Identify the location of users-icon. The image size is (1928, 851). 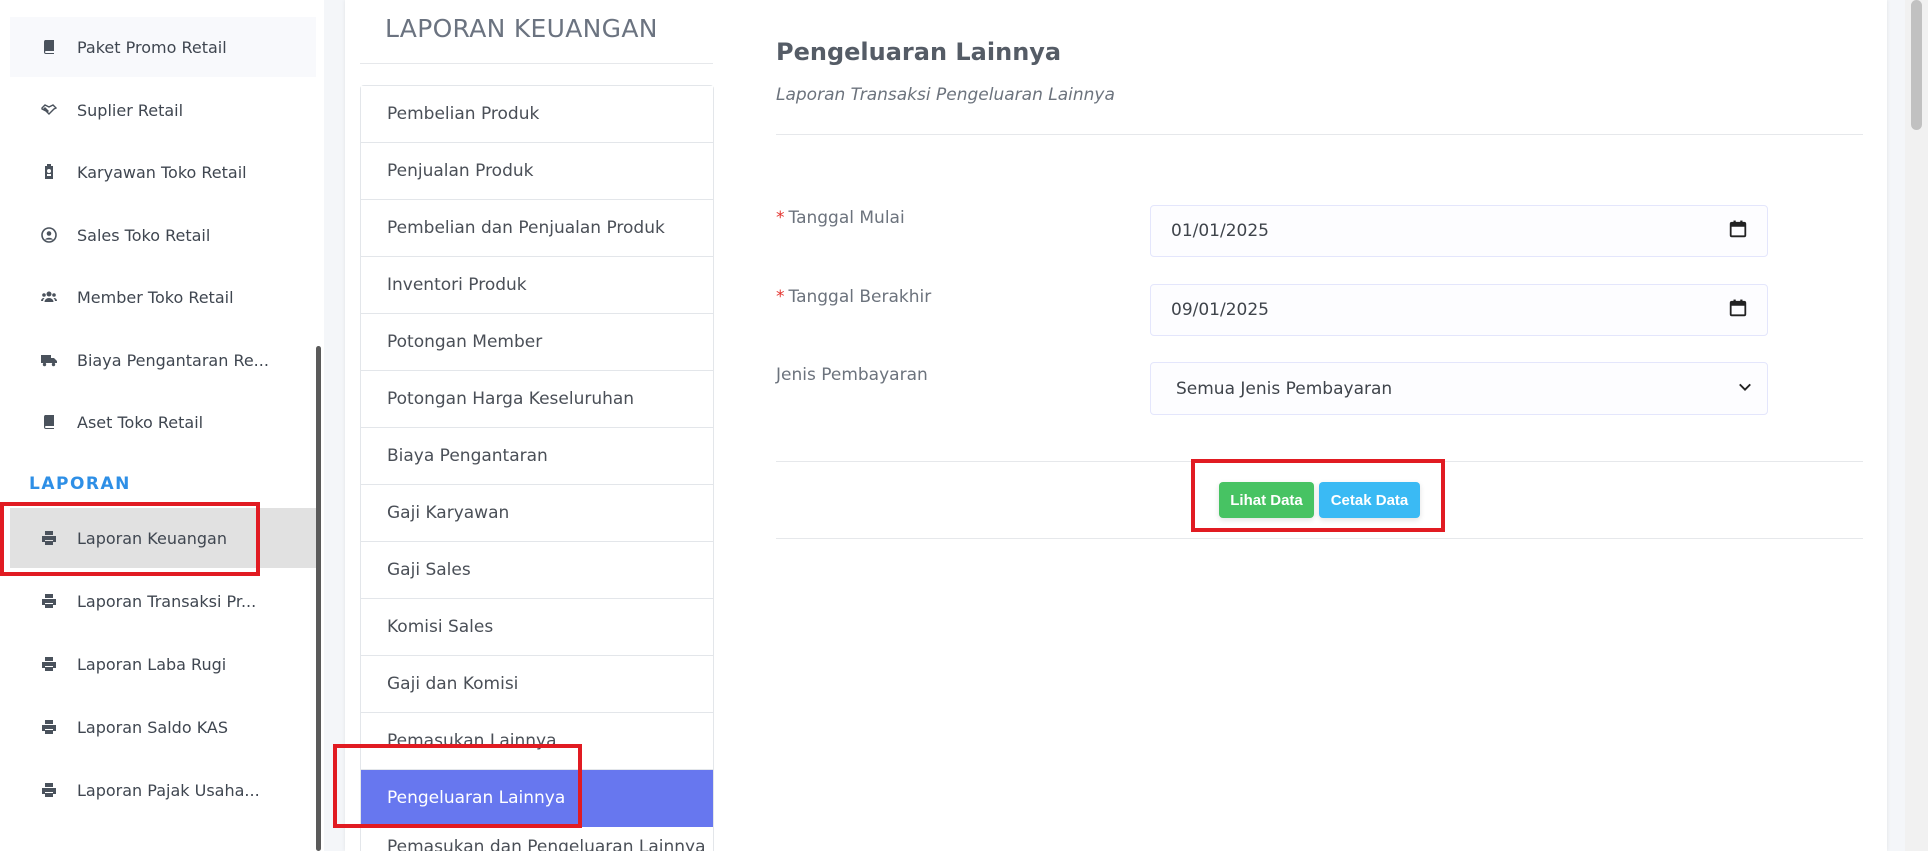
(49, 297).